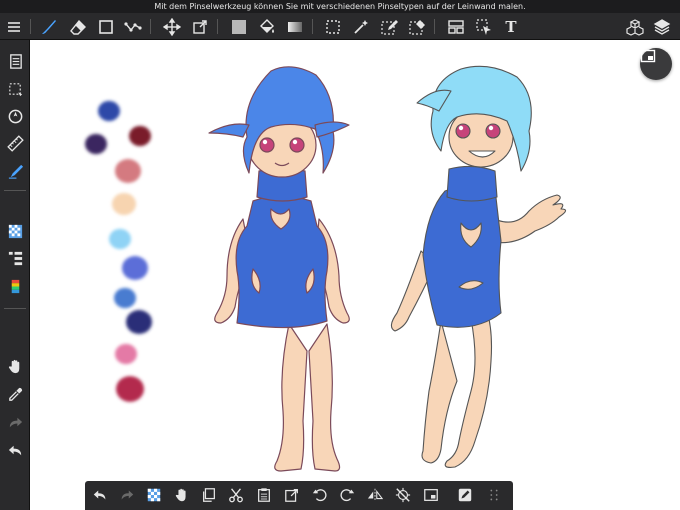 The height and width of the screenshot is (510, 680). What do you see at coordinates (236, 495) in the screenshot?
I see `cut-icon` at bounding box center [236, 495].